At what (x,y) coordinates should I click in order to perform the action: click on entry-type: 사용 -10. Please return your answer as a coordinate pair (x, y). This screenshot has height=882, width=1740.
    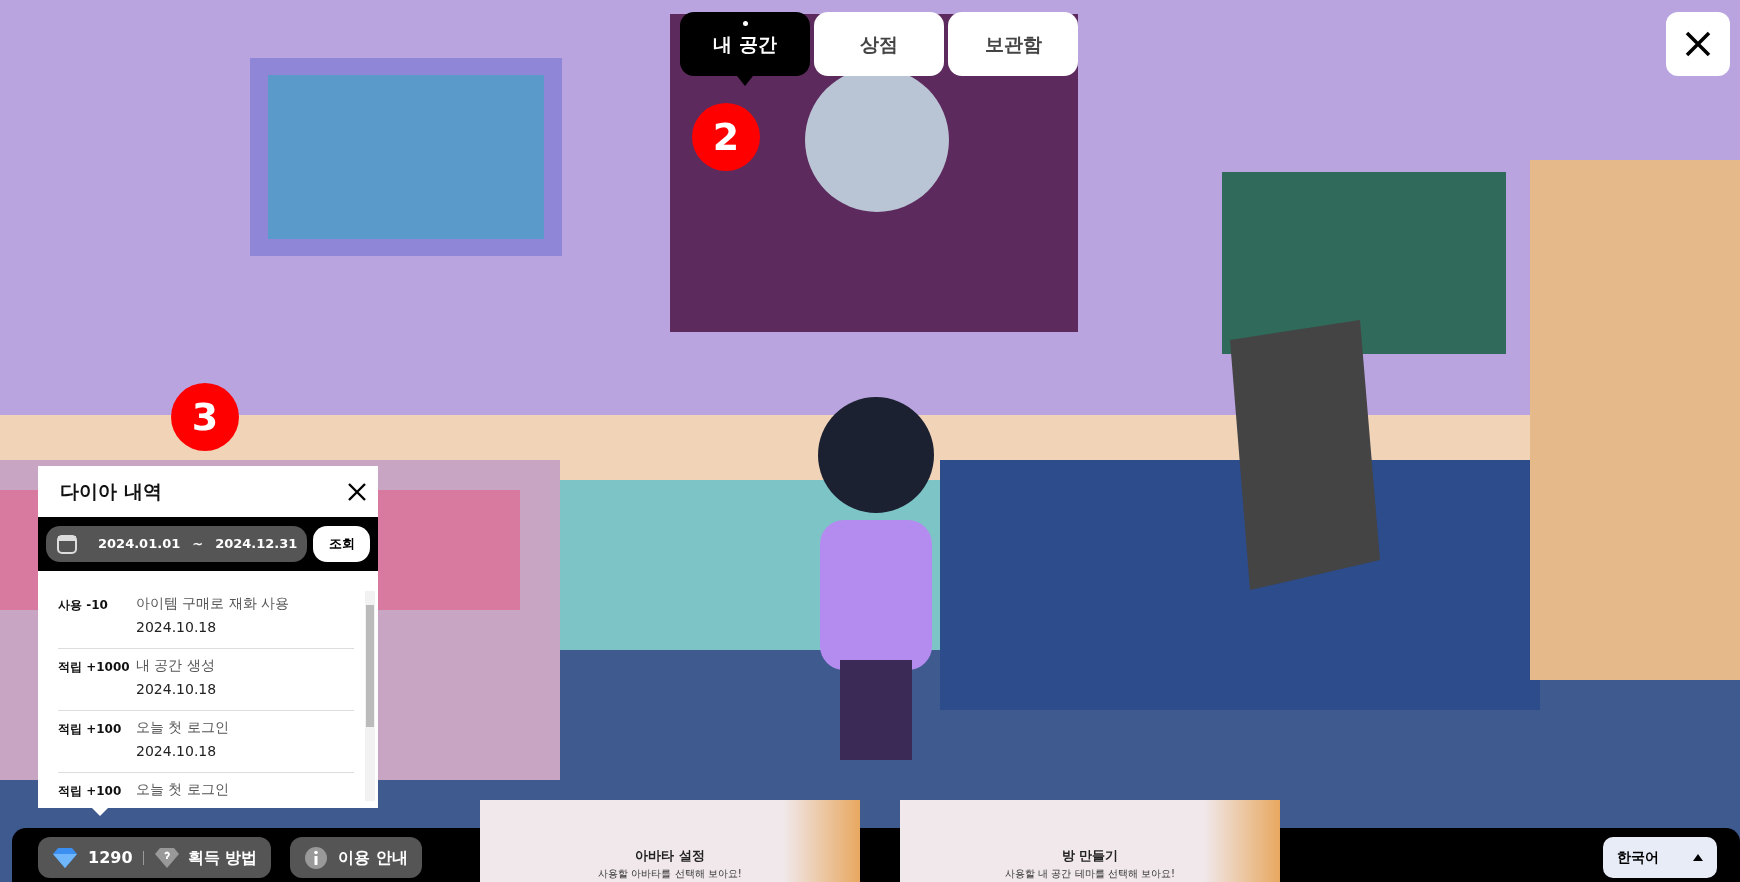
    Looking at the image, I should click on (83, 605).